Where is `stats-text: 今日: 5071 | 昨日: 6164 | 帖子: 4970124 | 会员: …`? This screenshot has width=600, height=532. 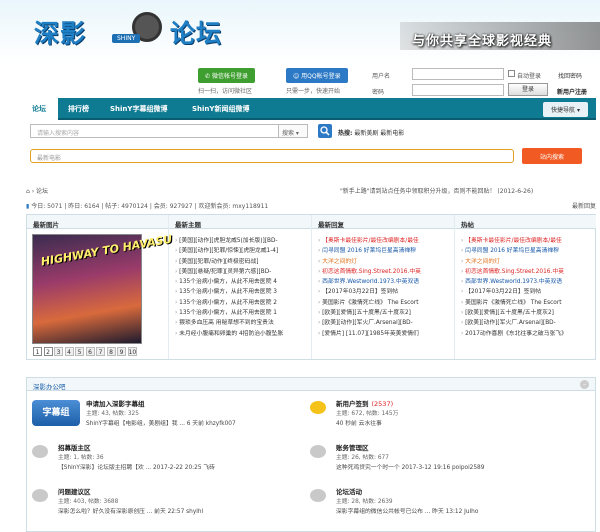 stats-text: 今日: 5071 | 昨日: 6164 | 帖子: 4970124 | 会员: … is located at coordinates (150, 206).